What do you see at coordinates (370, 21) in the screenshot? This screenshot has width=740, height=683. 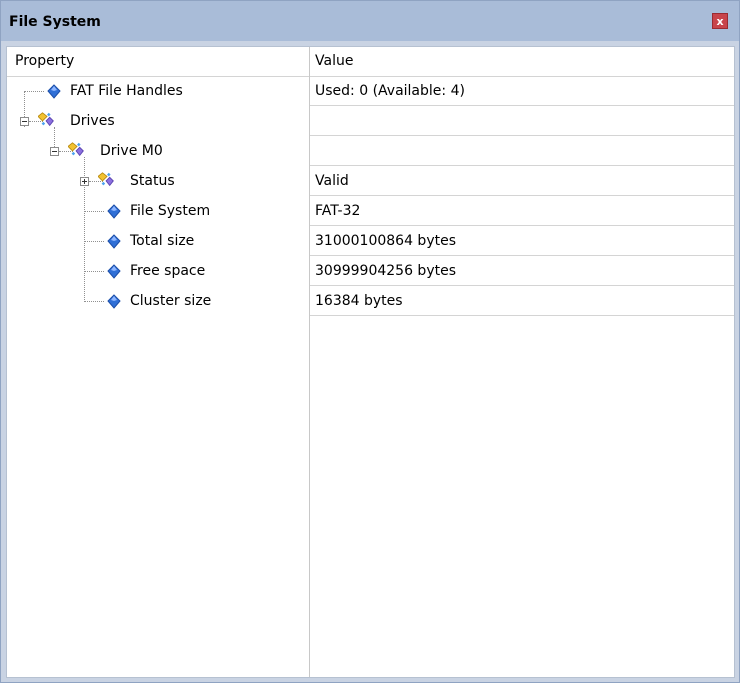 I see `title-bar: File System x` at bounding box center [370, 21].